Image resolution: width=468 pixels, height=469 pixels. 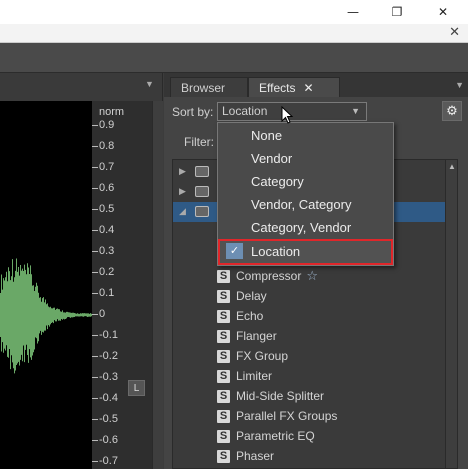 What do you see at coordinates (105, 419) in the screenshot?
I see `amplitude-tick: -0.5` at bounding box center [105, 419].